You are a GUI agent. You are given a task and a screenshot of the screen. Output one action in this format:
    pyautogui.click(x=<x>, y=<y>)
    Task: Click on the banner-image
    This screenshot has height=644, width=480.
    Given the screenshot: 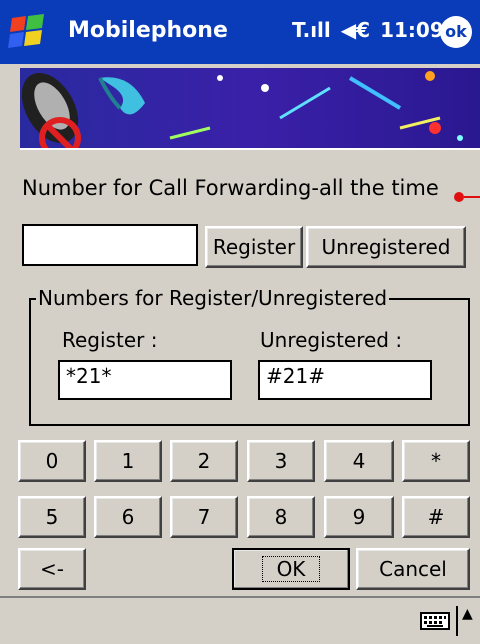 What is the action you would take?
    pyautogui.click(x=250, y=109)
    